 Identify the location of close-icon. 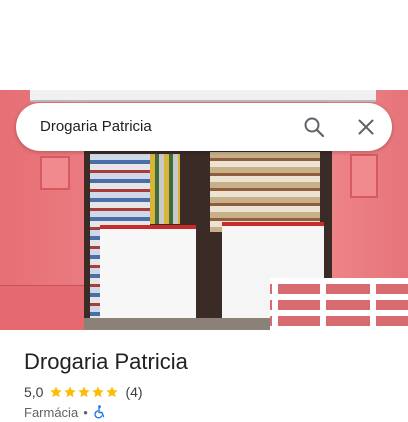
(366, 127).